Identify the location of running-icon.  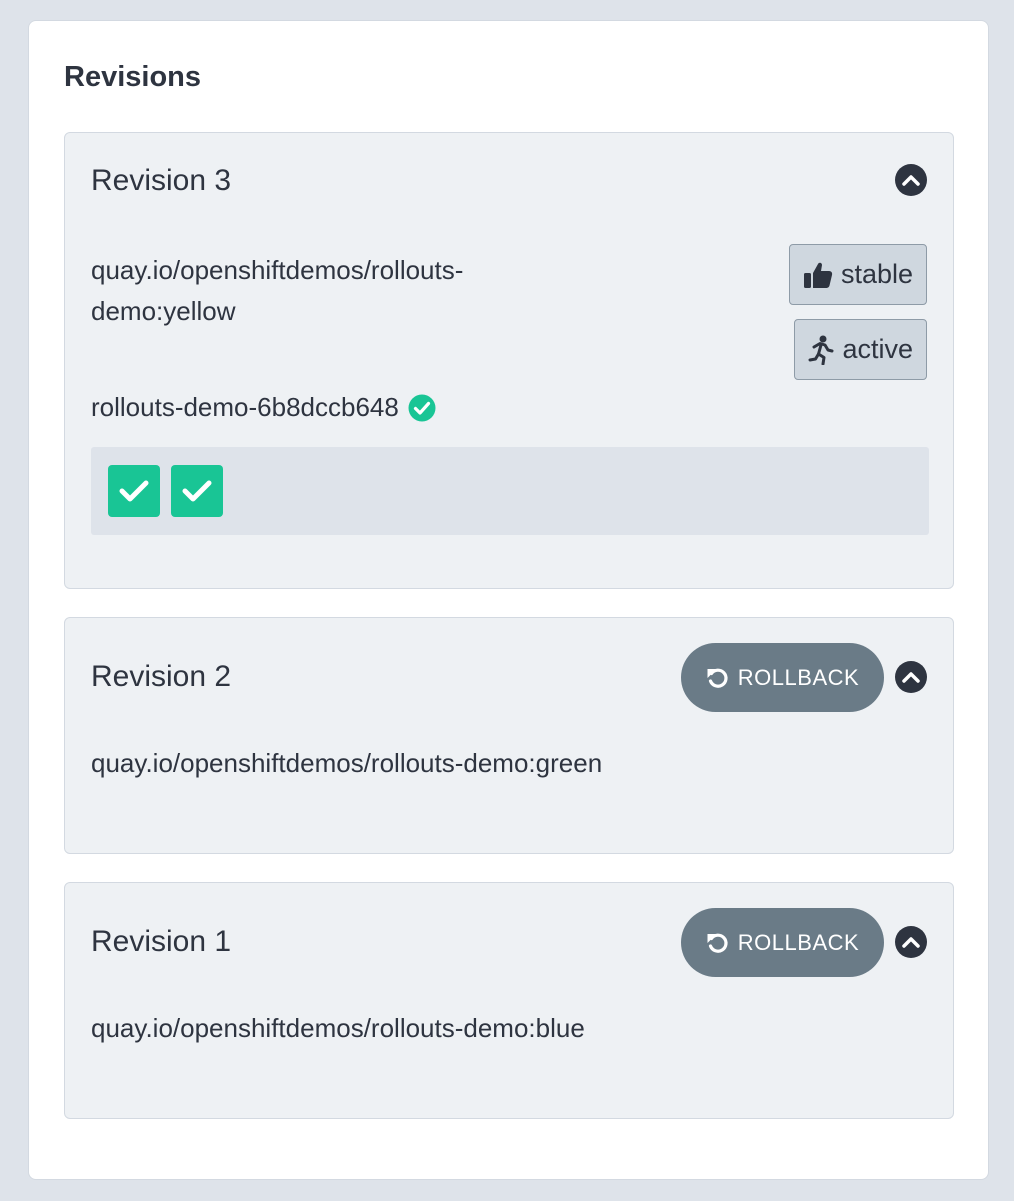
(821, 350).